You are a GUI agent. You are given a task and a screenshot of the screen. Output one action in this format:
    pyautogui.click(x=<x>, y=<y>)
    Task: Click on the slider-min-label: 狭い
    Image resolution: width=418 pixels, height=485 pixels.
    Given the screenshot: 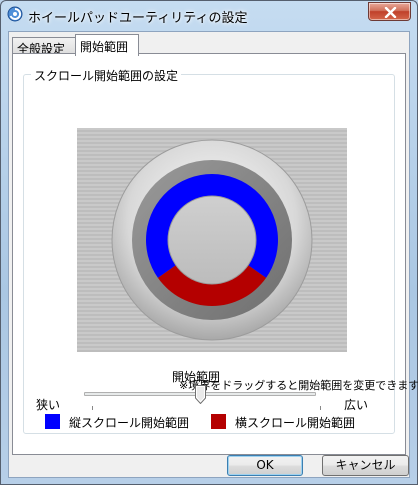 What is the action you would take?
    pyautogui.click(x=48, y=405)
    